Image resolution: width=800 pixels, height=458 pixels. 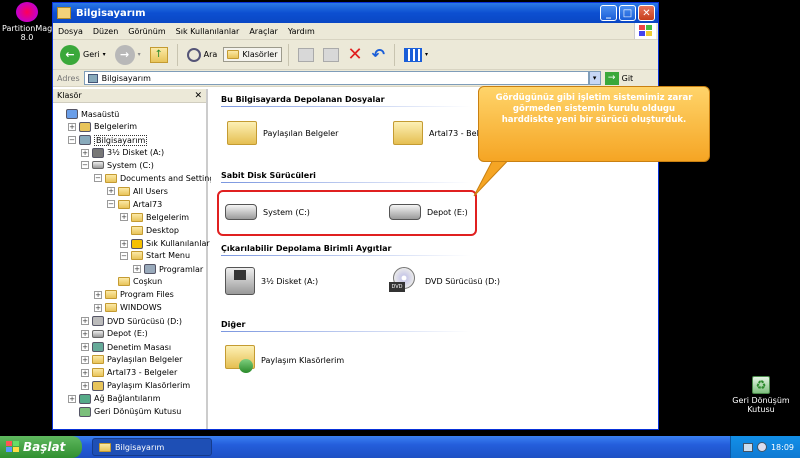 I want to click on tree-item: Masaüstü, so click(x=87, y=114).